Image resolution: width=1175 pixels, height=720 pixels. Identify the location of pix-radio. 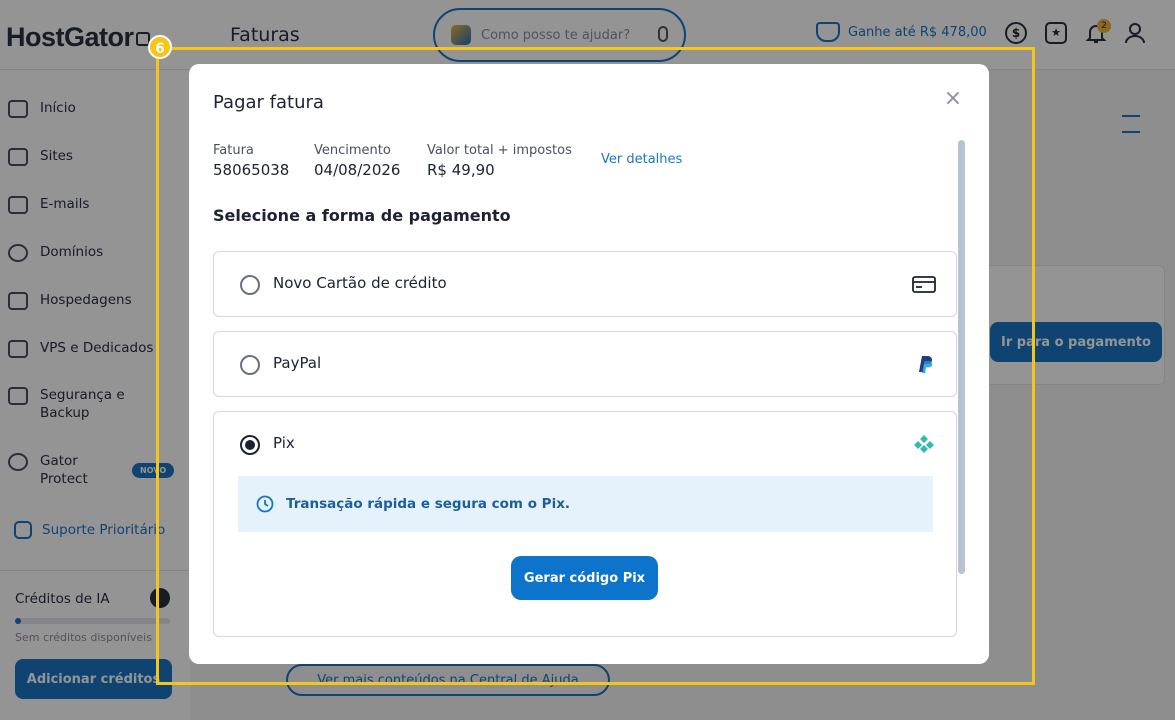
(250, 445).